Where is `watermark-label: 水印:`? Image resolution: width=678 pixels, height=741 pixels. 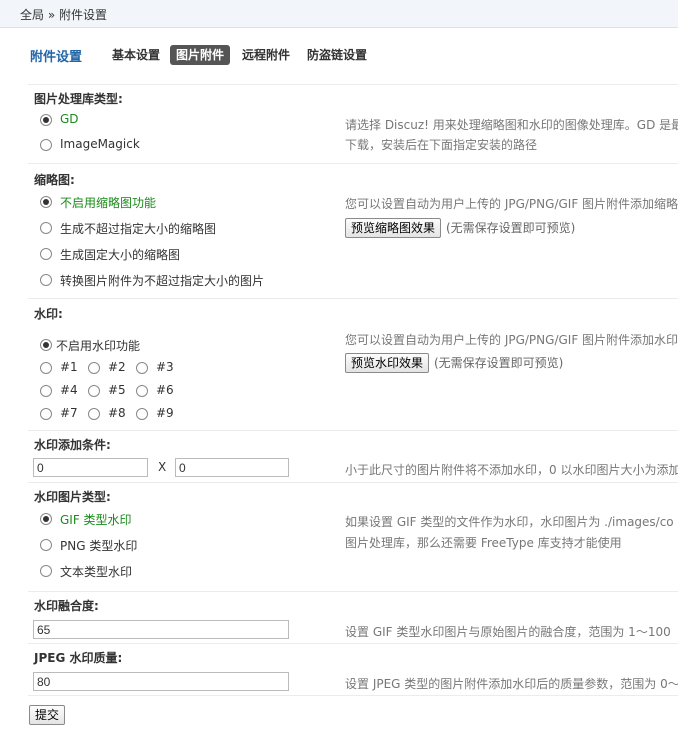
watermark-label: 水印: is located at coordinates (48, 314).